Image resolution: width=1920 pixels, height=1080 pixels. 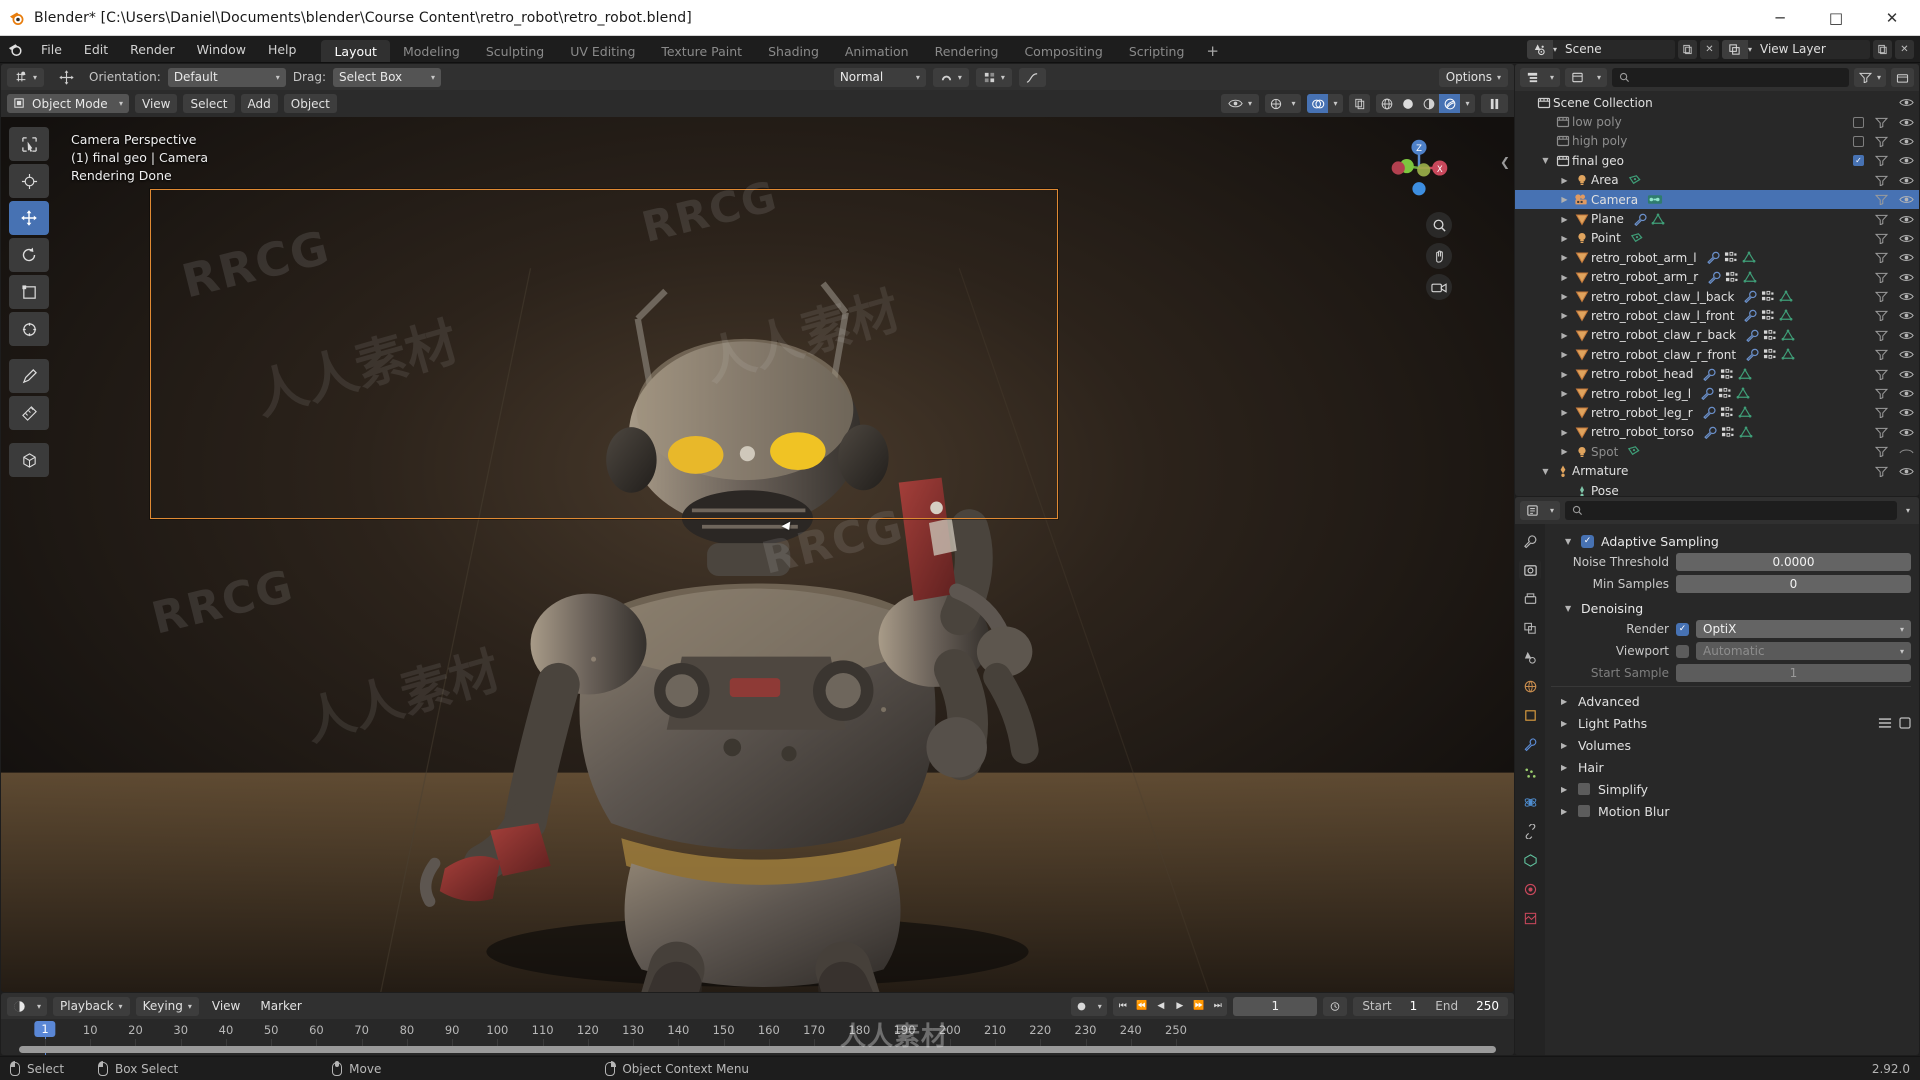 What do you see at coordinates (1439, 287) in the screenshot?
I see `camera-view-icon` at bounding box center [1439, 287].